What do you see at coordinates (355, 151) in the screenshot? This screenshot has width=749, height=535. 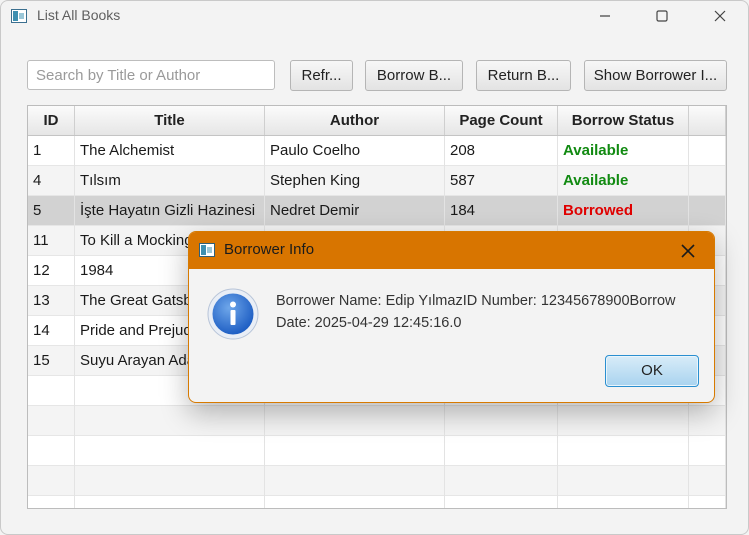 I see `cell-author: Paulo Coelho` at bounding box center [355, 151].